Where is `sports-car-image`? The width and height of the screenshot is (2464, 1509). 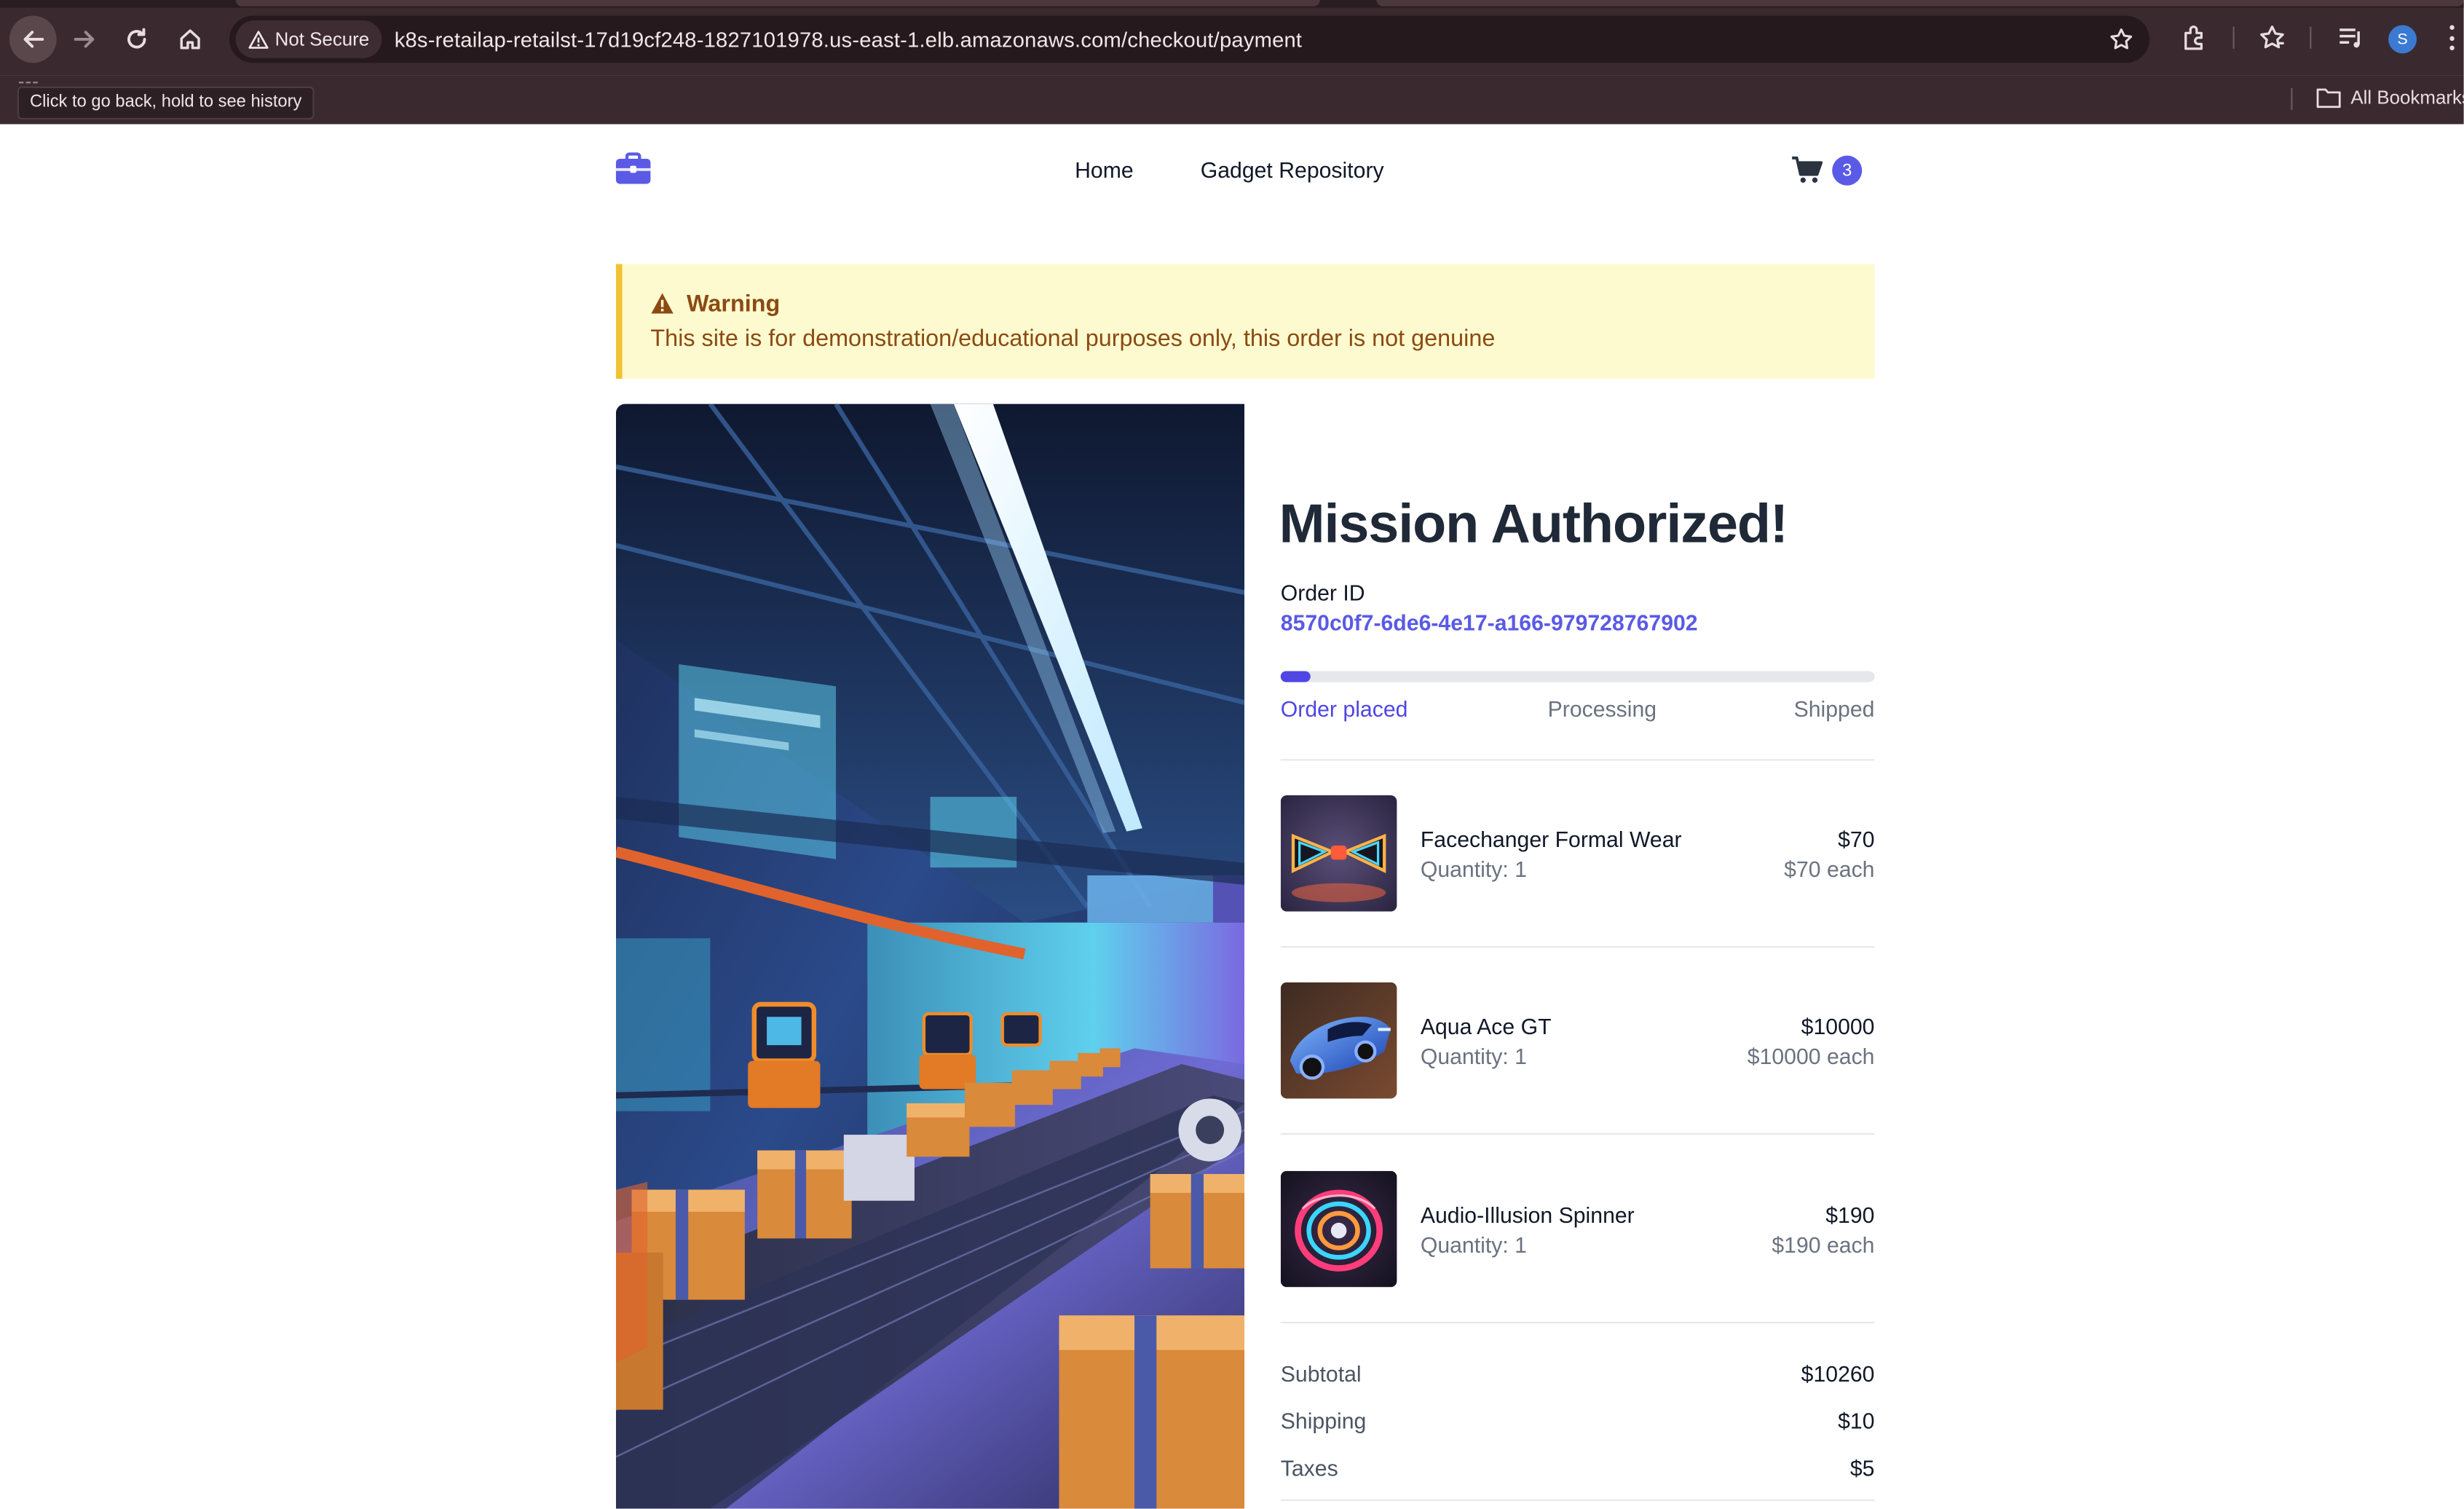
sports-car-image is located at coordinates (1339, 1040).